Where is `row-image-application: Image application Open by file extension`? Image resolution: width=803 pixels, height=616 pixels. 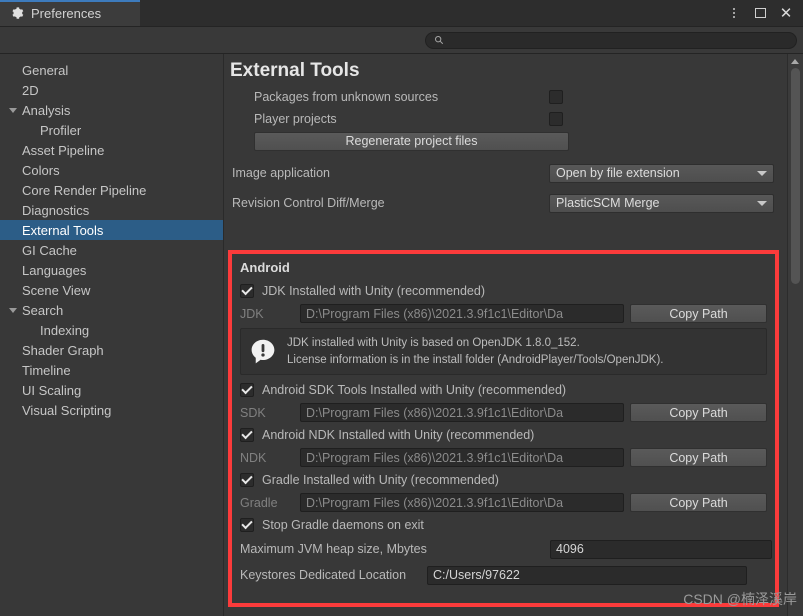 row-image-application: Image application Open by file extension is located at coordinates (513, 173).